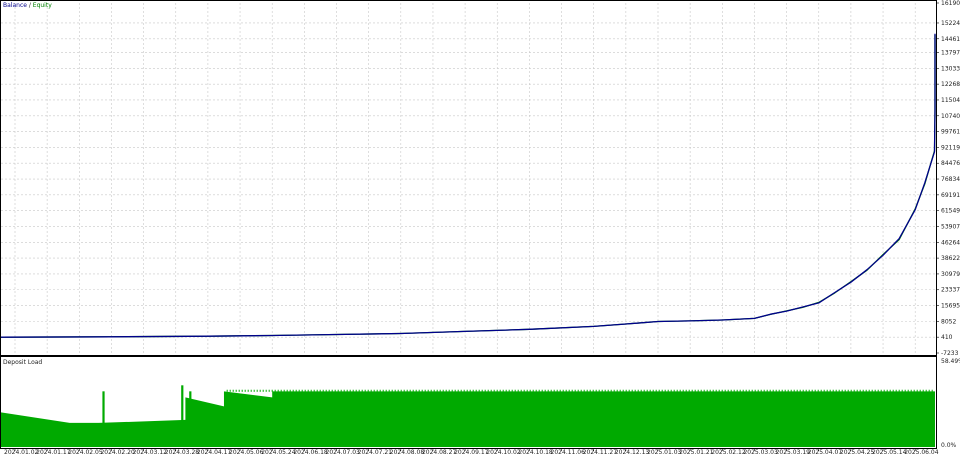 The height and width of the screenshot is (459, 960). Describe the element at coordinates (535, 452) in the screenshot. I see `x-tick-label: 2024.10.18` at that location.